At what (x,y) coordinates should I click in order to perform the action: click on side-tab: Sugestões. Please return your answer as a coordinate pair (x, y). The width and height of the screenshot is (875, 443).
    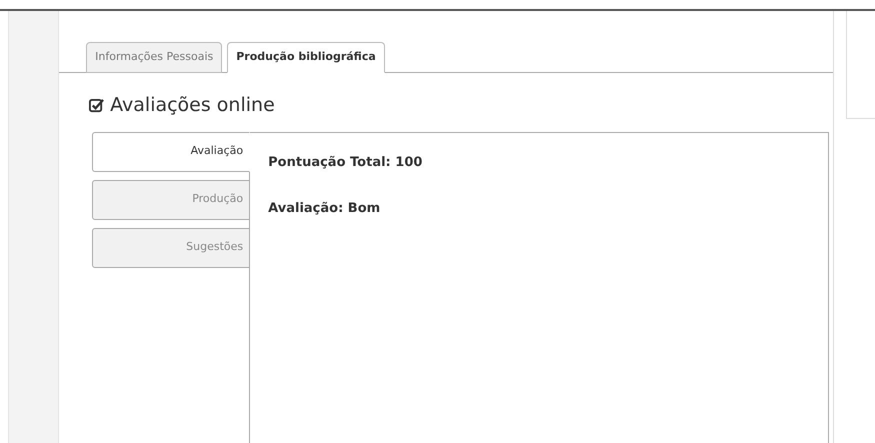
    Looking at the image, I should click on (171, 248).